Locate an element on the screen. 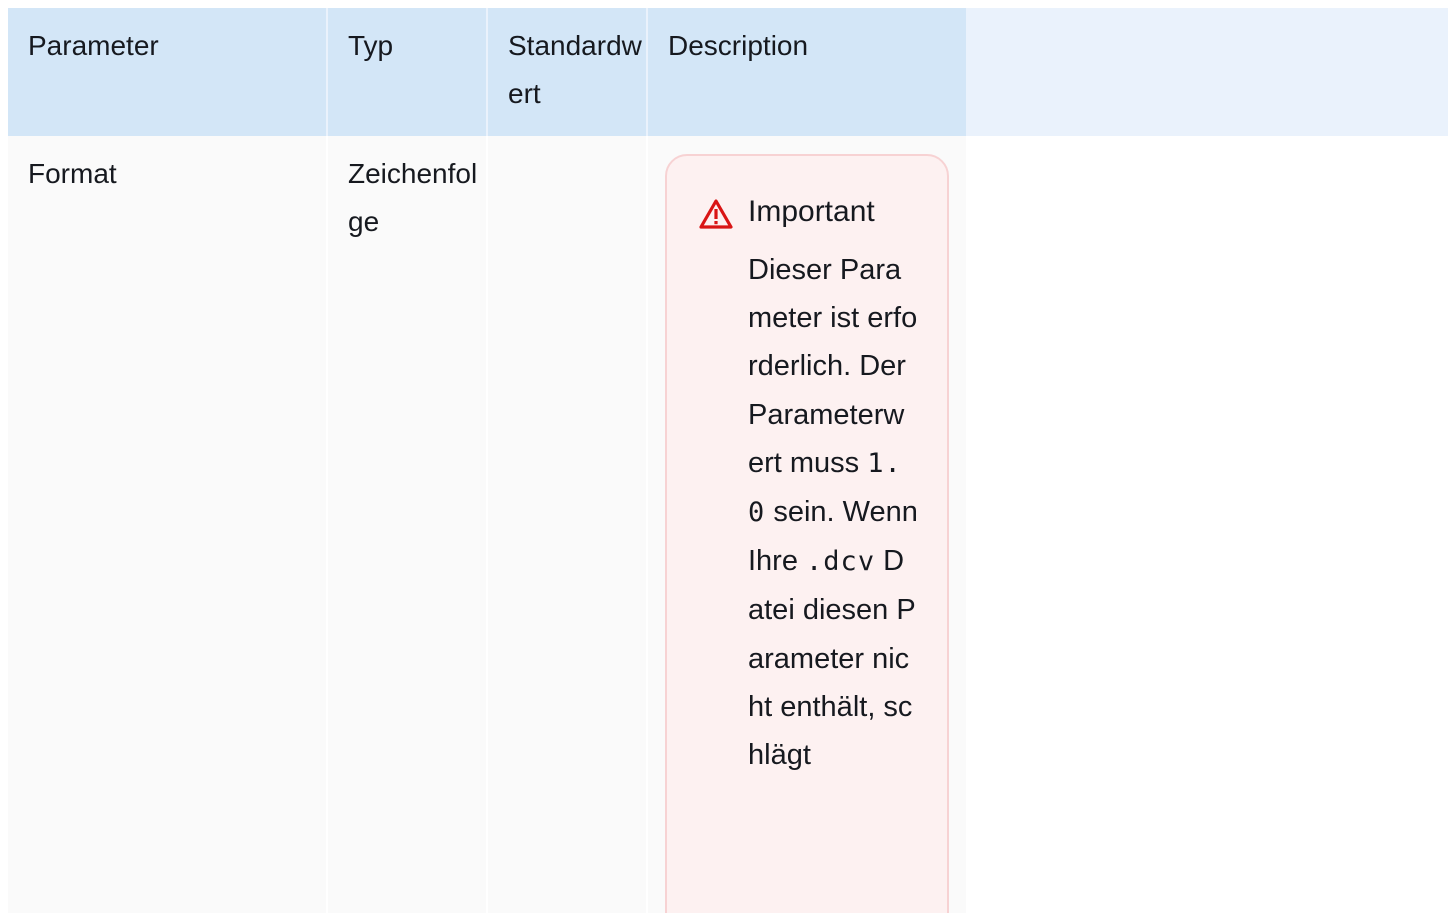 The height and width of the screenshot is (913, 1448). header-default: Standardwert is located at coordinates (567, 72).